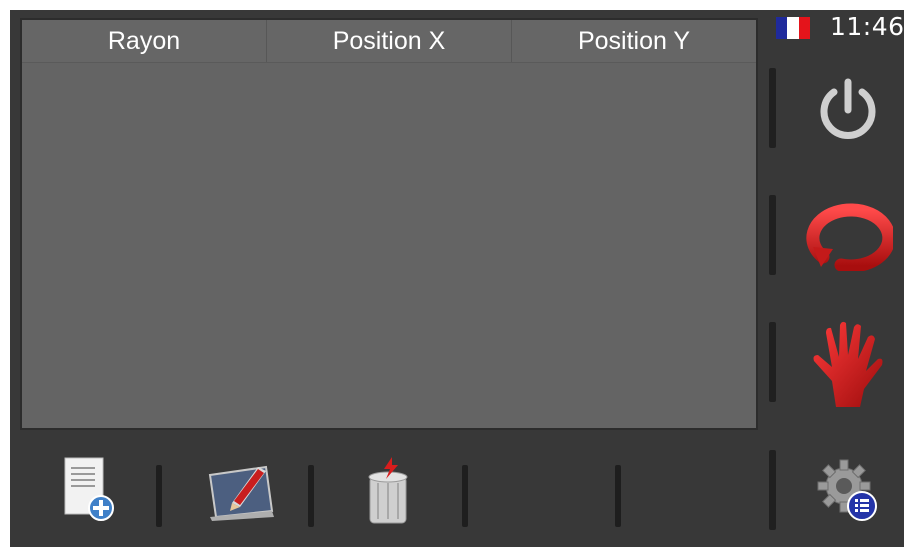 This screenshot has height=547, width=904. I want to click on delete-button, so click(388, 490).